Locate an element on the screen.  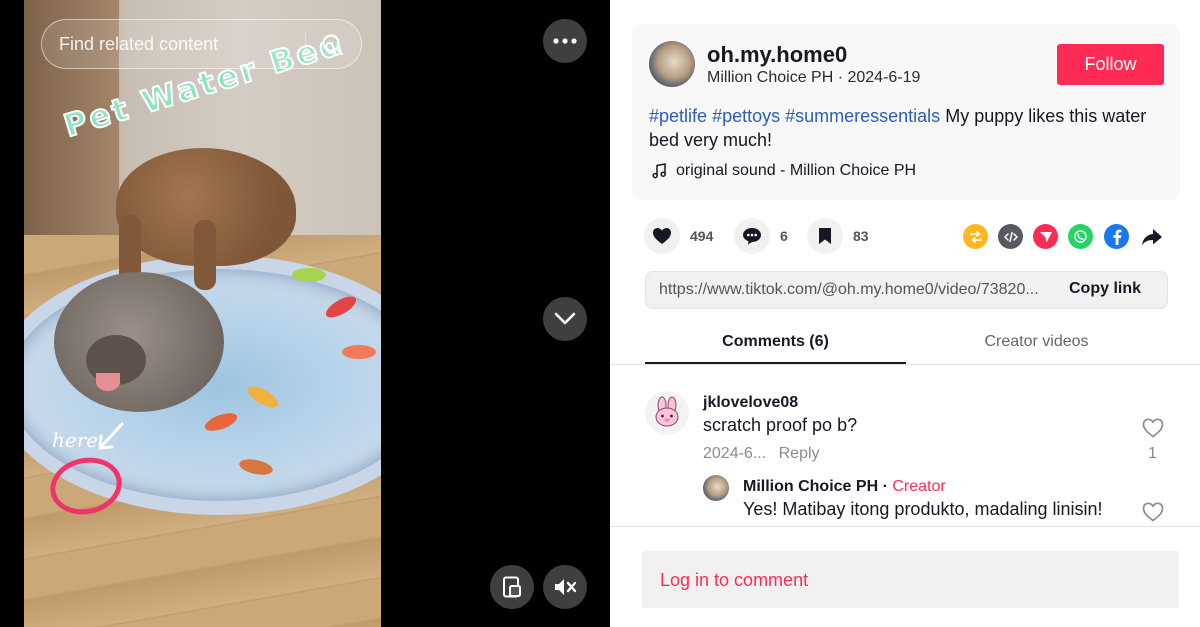
reply-username-text: Million Choice PH is located at coordinates (811, 486).